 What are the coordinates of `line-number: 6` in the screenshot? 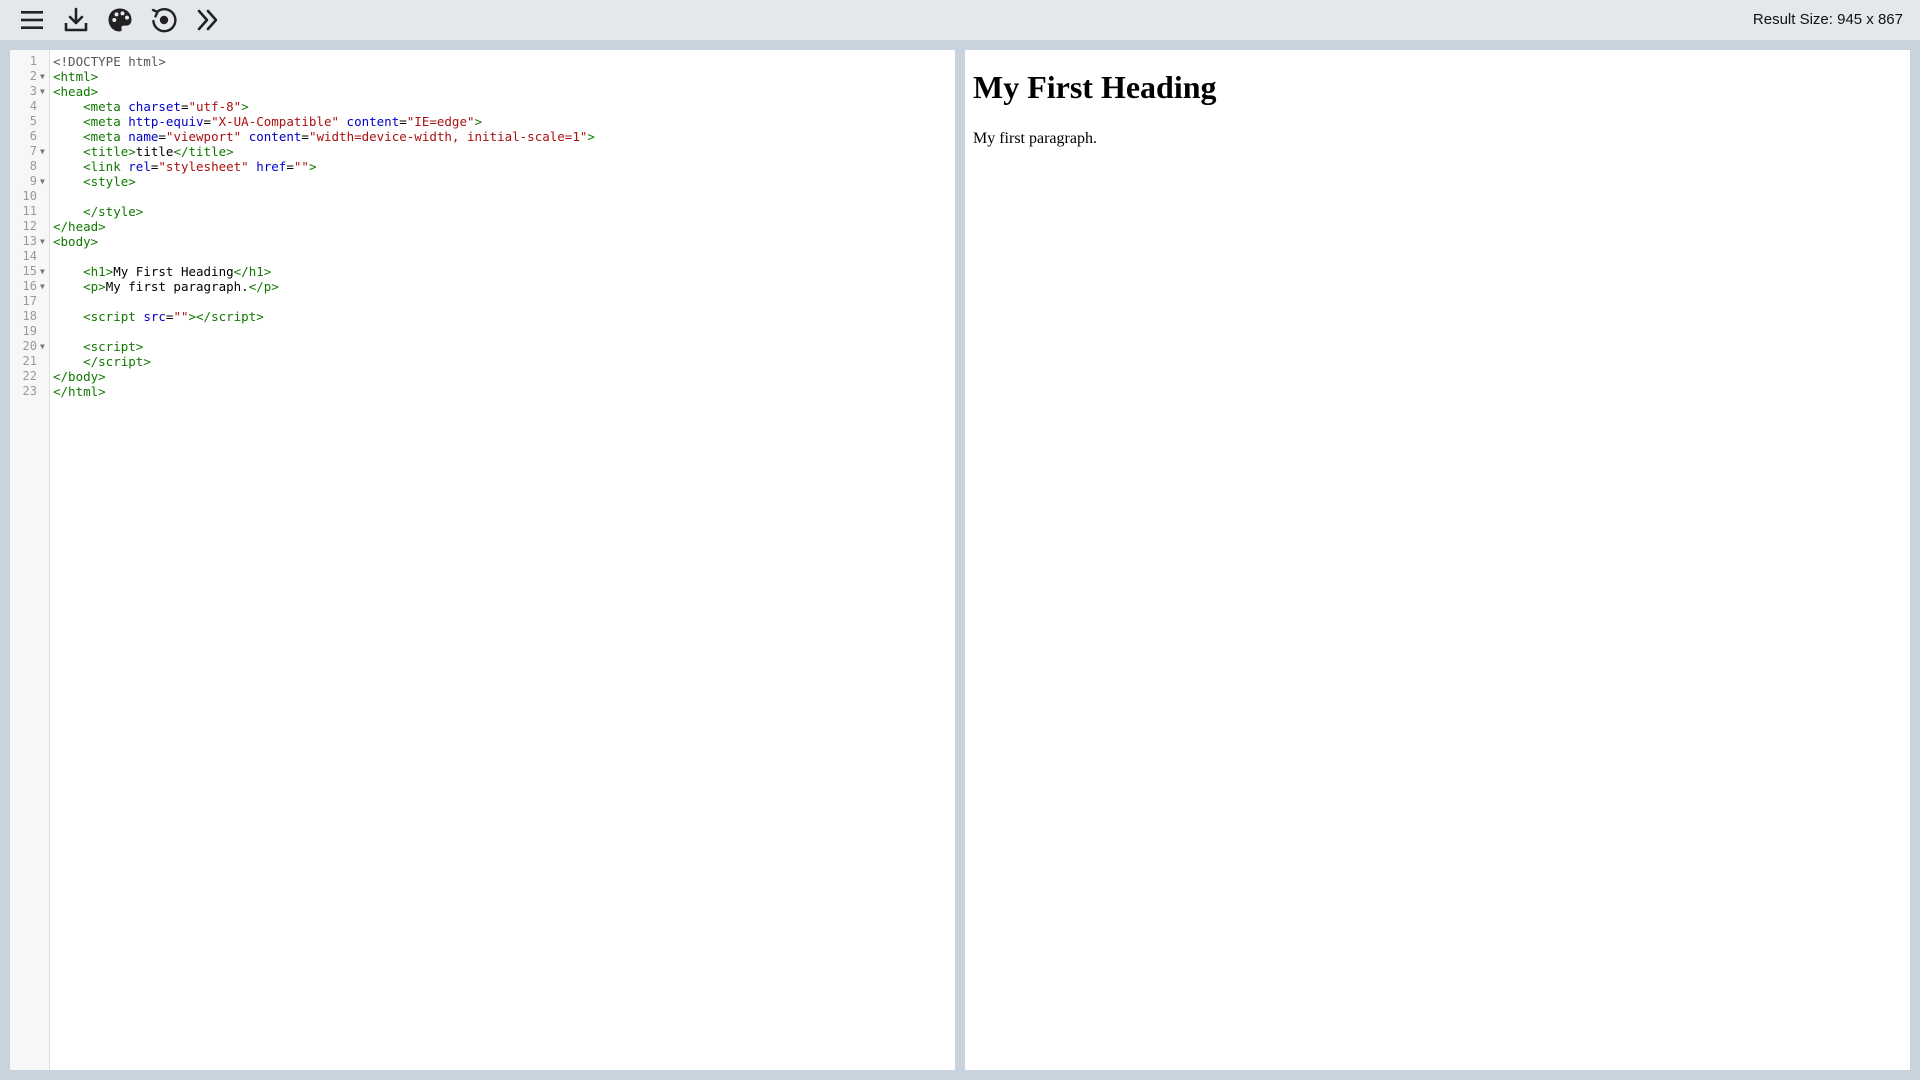 It's located at (33, 136).